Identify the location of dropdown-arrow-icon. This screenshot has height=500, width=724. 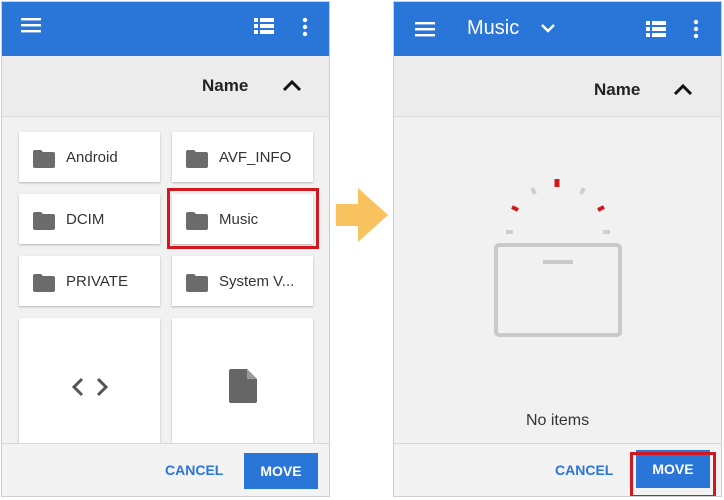
(548, 28).